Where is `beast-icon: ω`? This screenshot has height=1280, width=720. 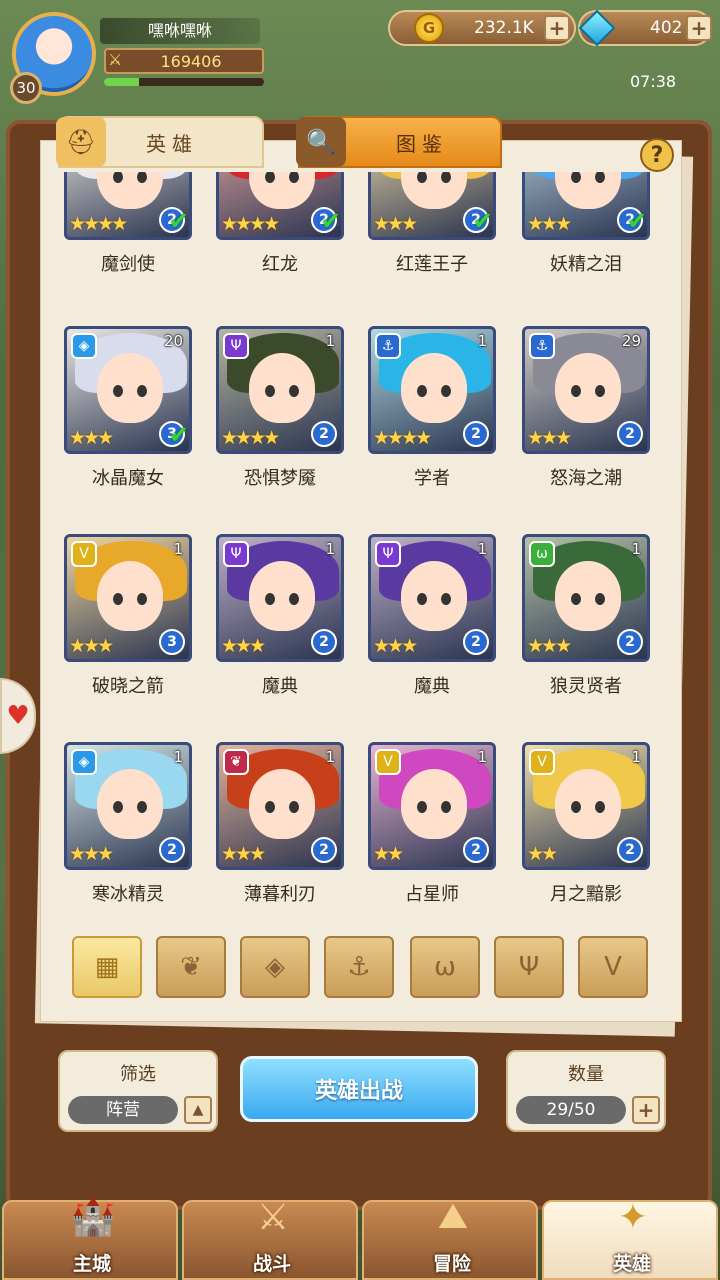
beast-icon: ω is located at coordinates (445, 967).